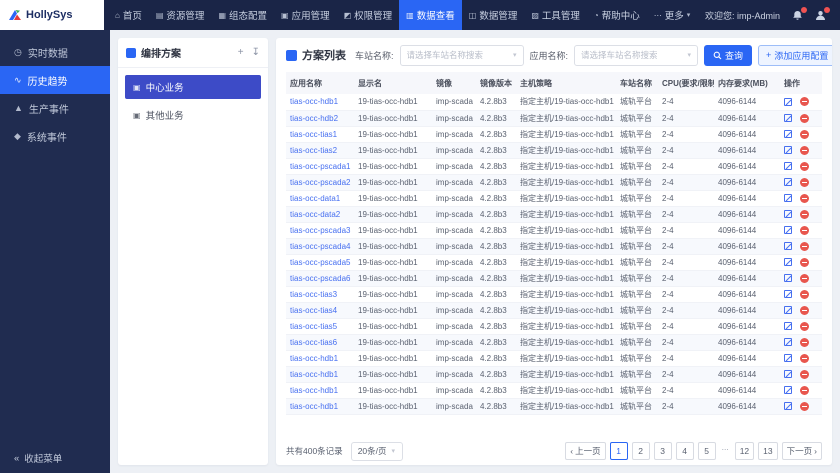  I want to click on nav-item-7: ▨ 工具管理, so click(555, 15).